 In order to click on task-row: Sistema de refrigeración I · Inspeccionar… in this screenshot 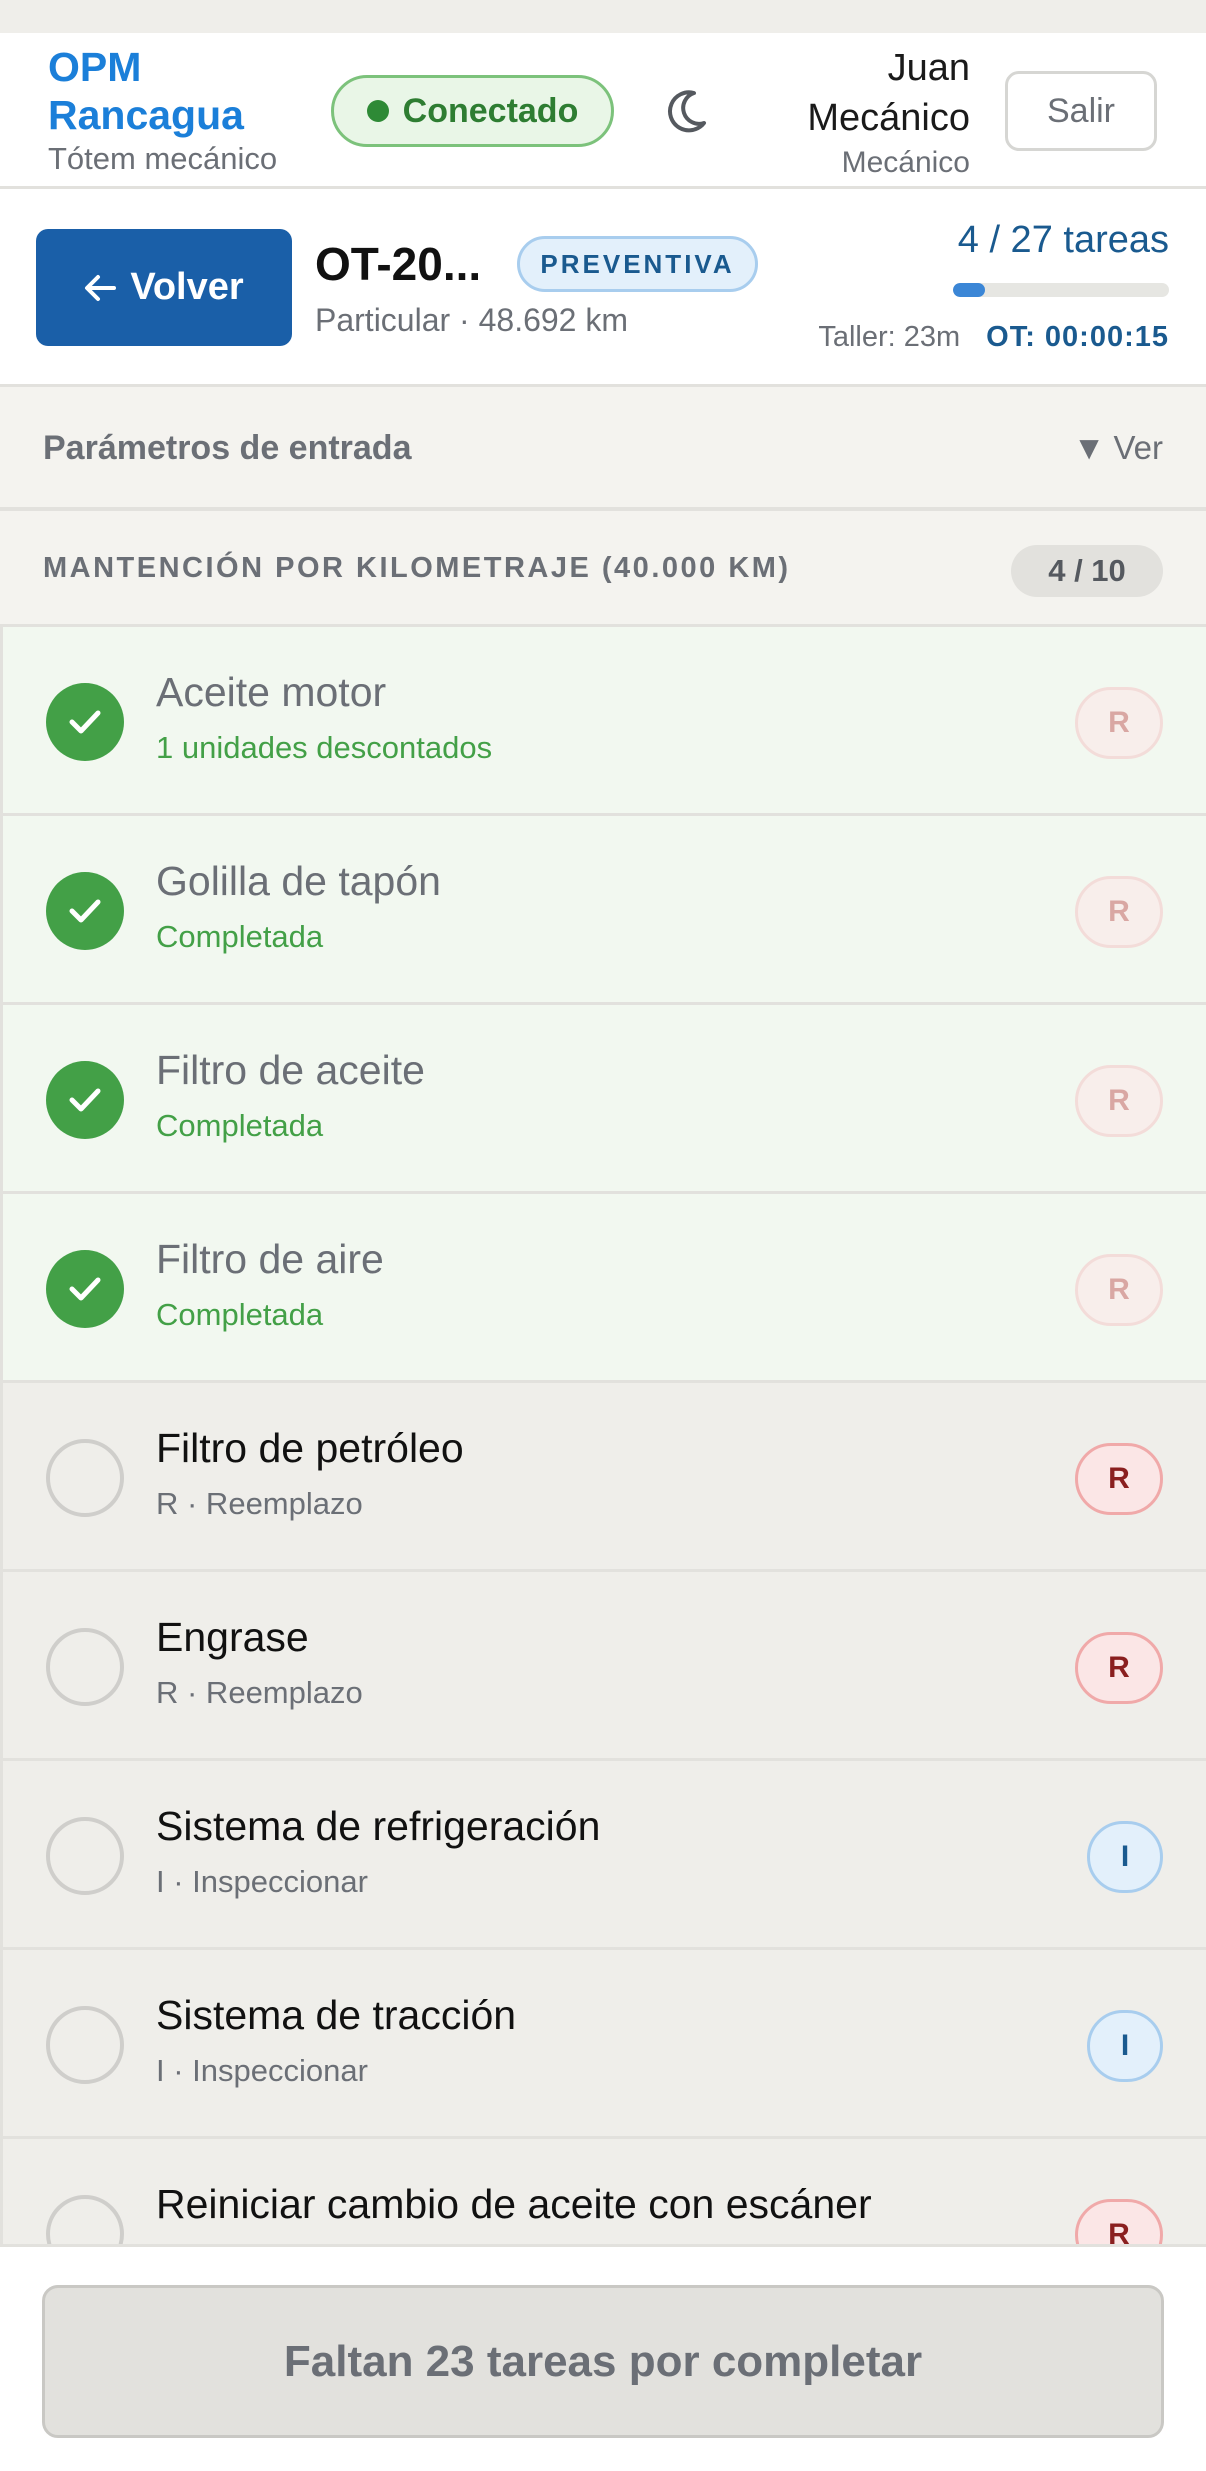, I will do `click(603, 1855)`.